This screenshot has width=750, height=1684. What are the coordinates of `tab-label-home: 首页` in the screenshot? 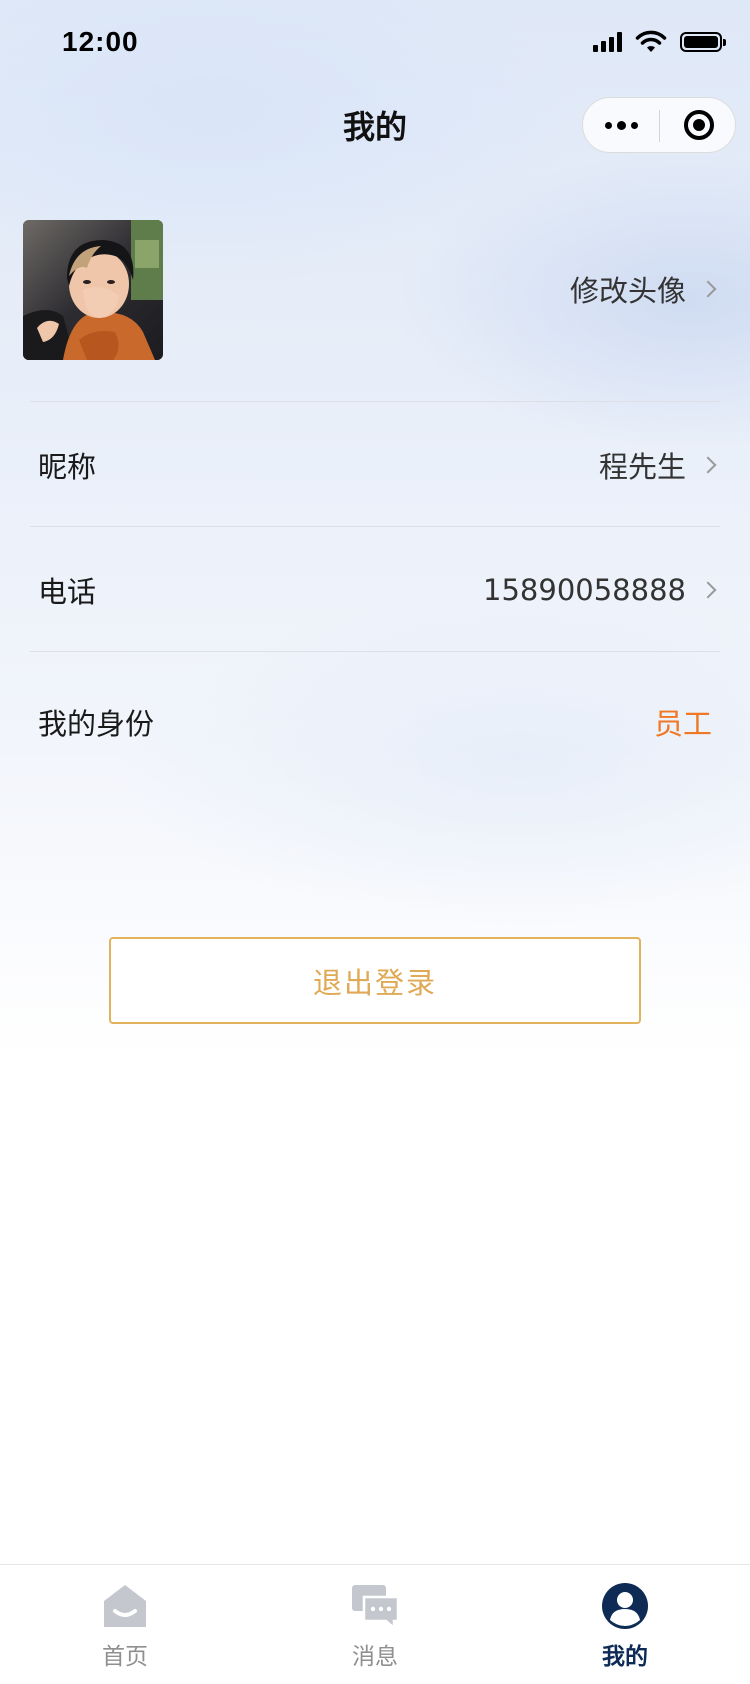 It's located at (125, 1657).